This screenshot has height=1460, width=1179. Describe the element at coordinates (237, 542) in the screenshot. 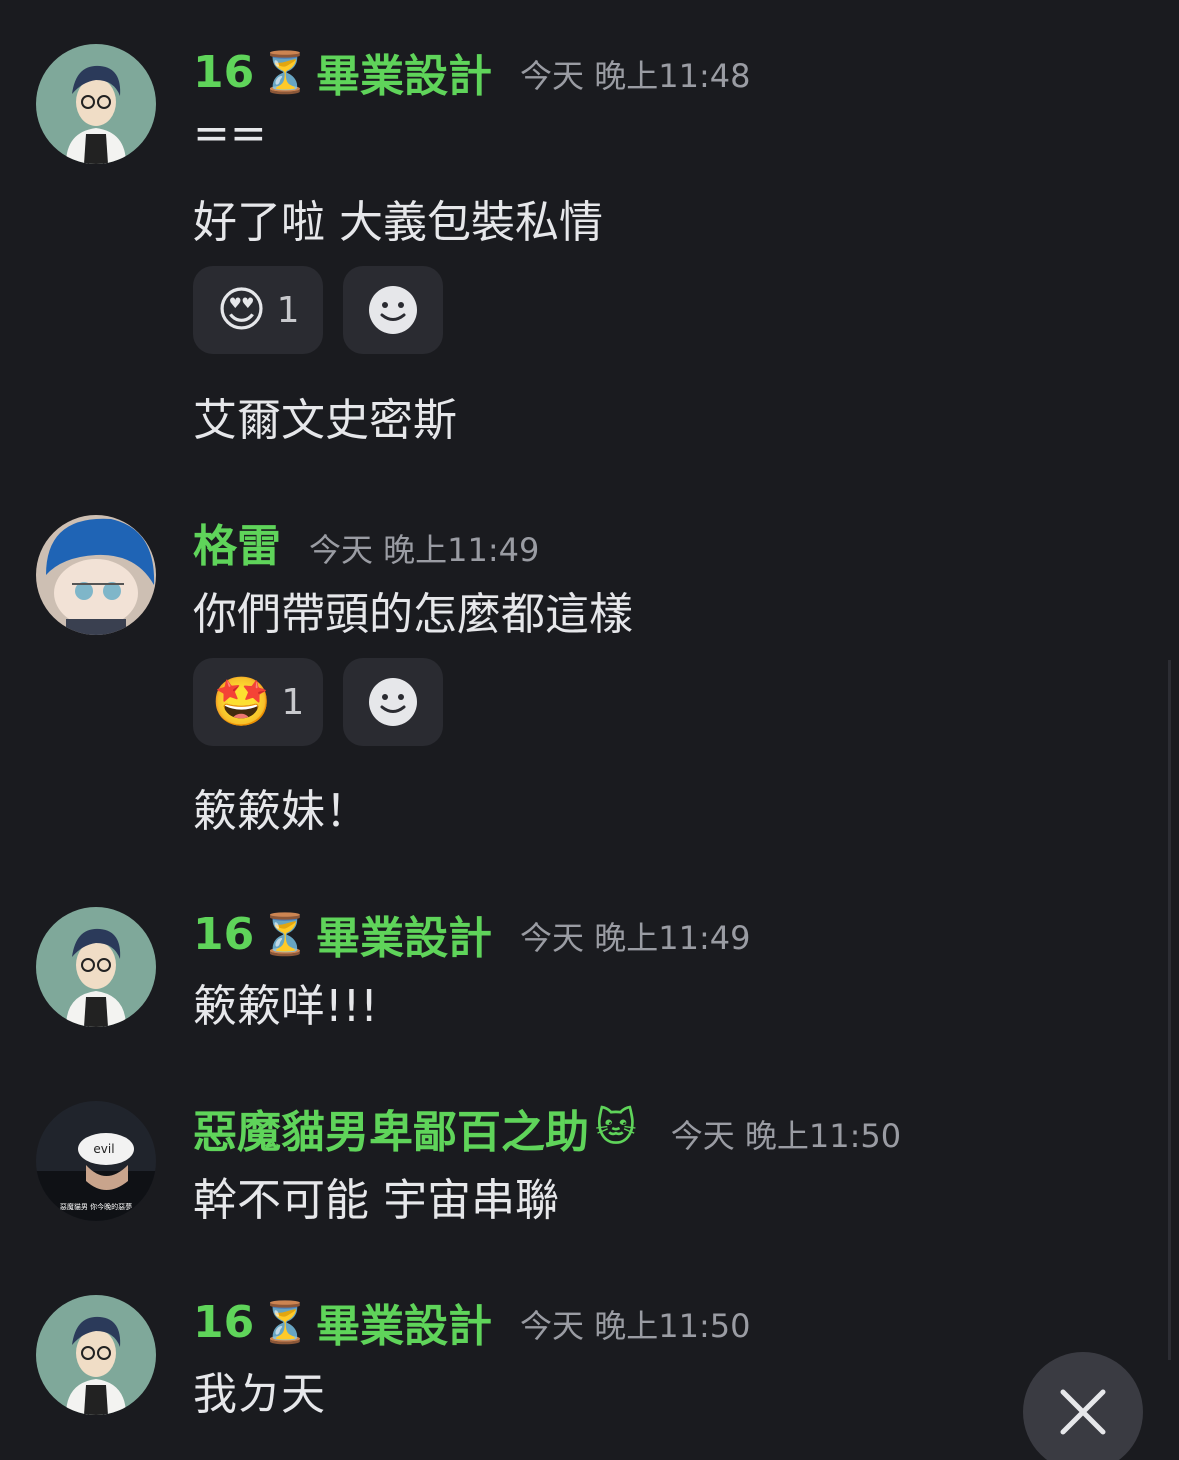

I see `username: 格雷` at that location.